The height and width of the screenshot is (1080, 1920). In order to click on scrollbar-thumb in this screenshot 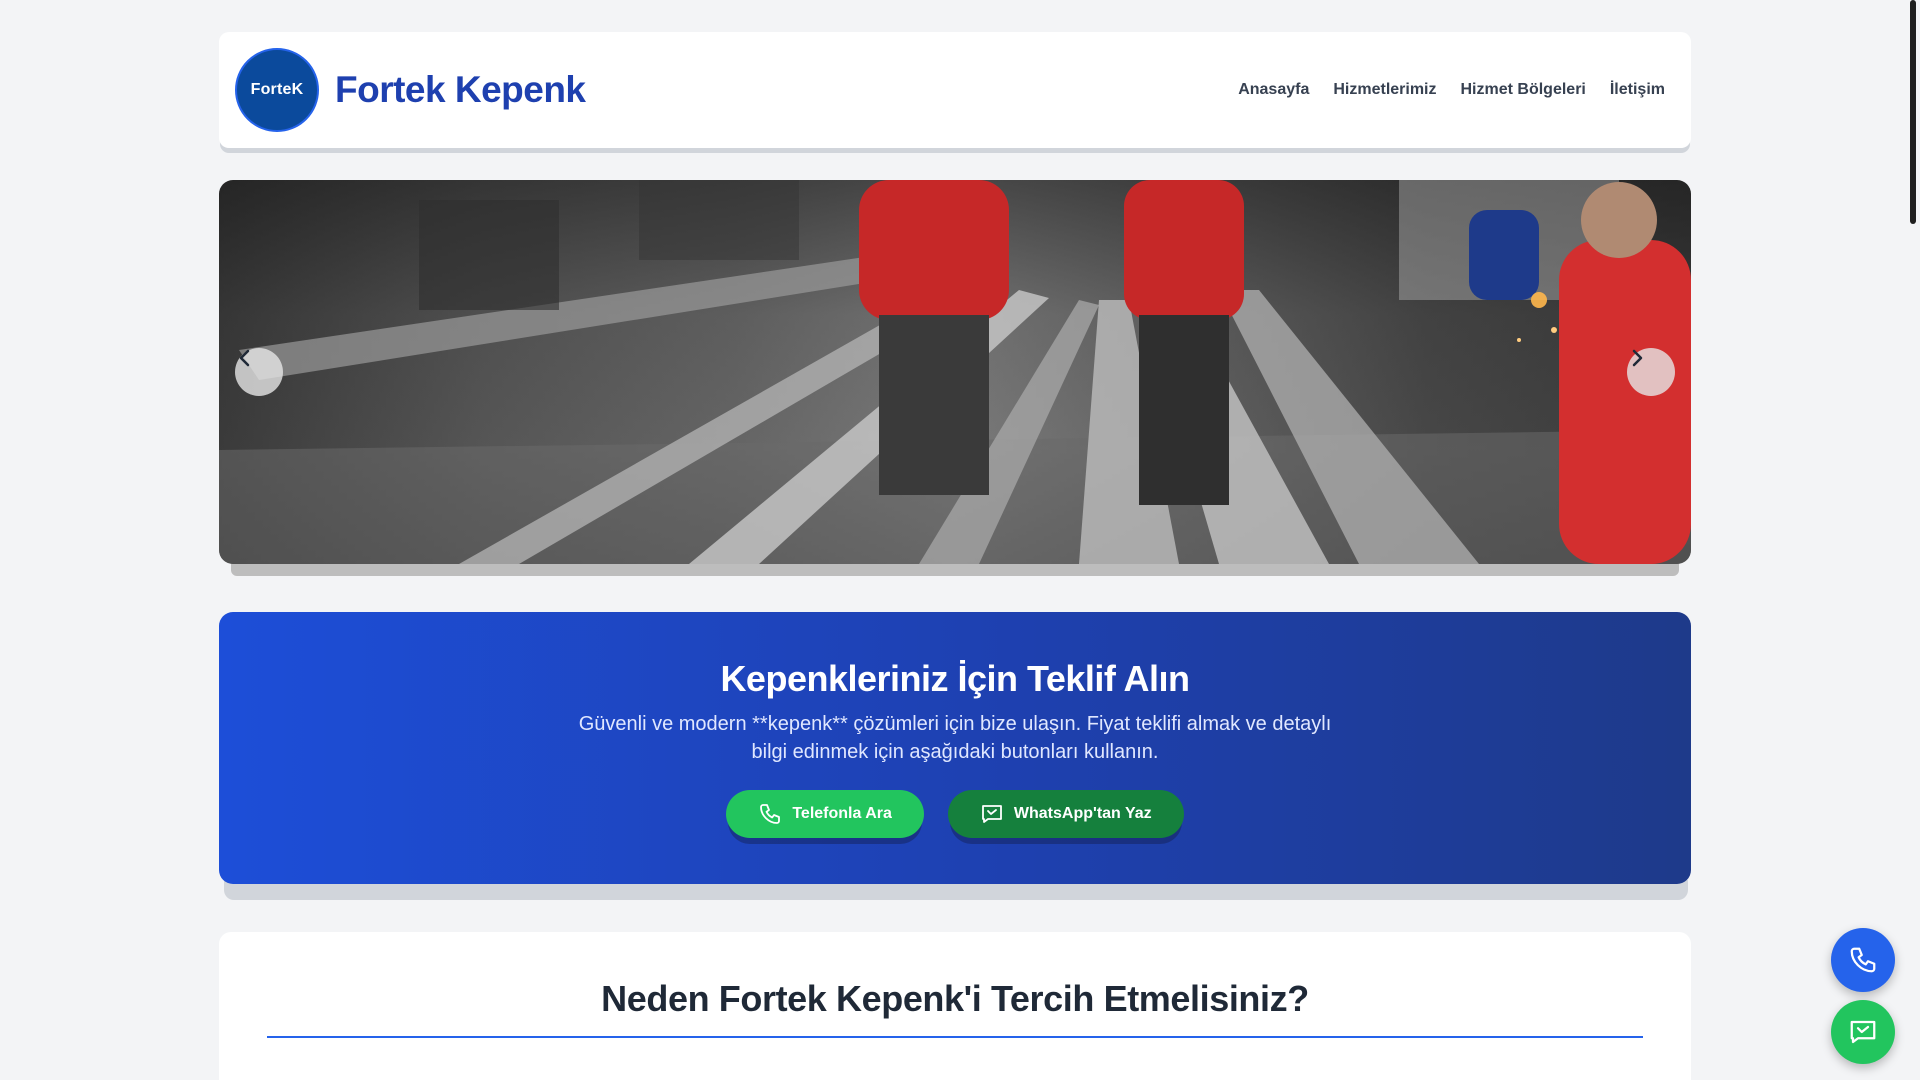, I will do `click(1913, 112)`.